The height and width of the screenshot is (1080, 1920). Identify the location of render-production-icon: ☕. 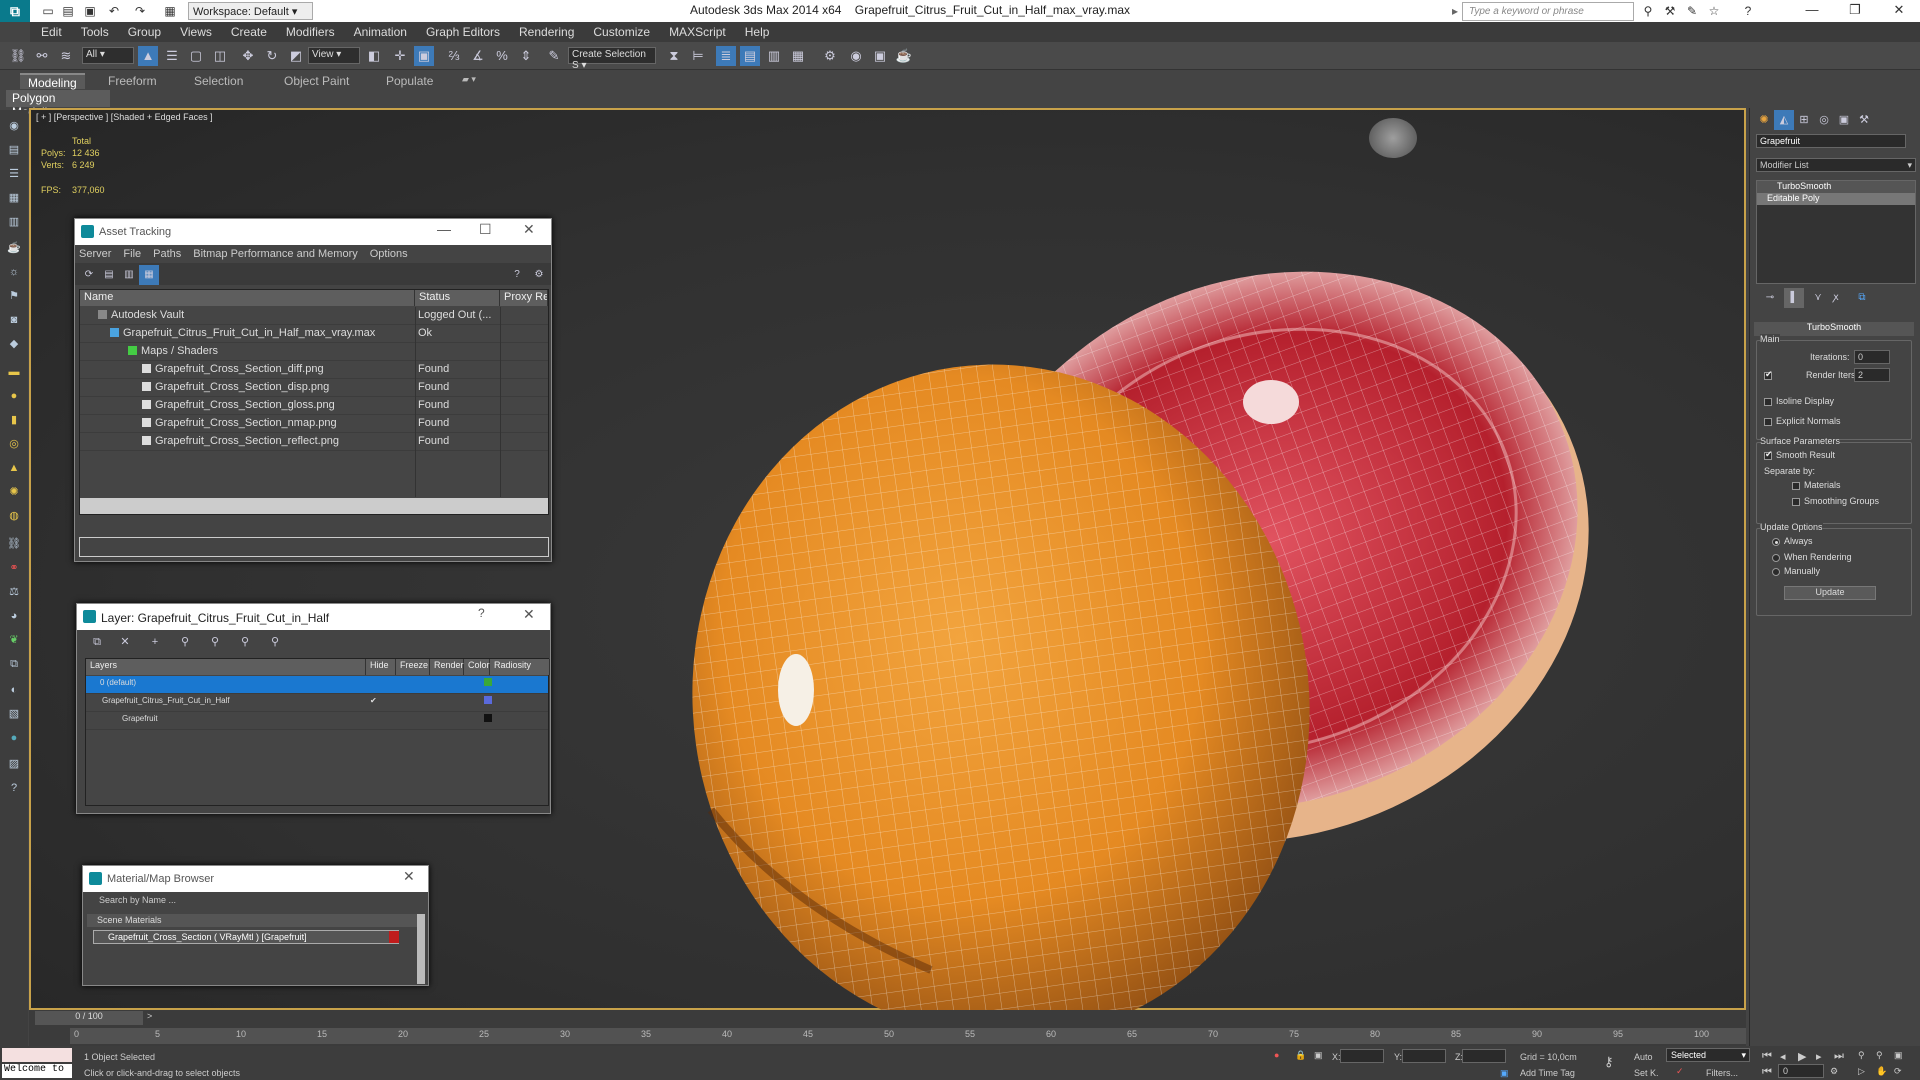
(904, 56).